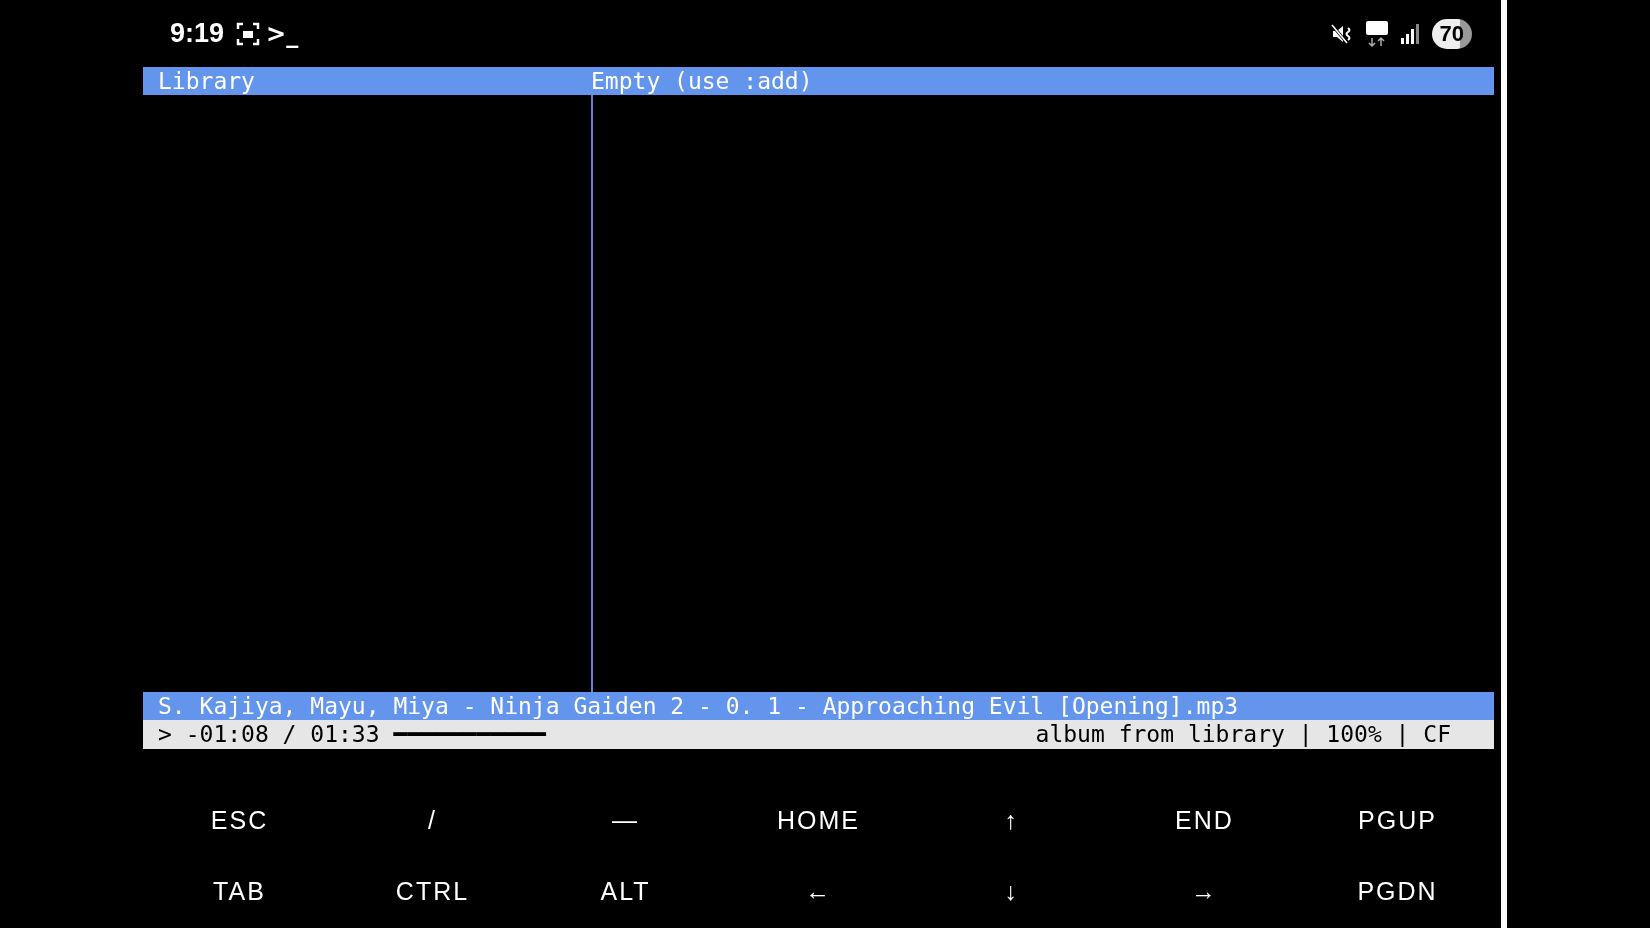  What do you see at coordinates (818, 891) in the screenshot?
I see `extra-key: ←` at bounding box center [818, 891].